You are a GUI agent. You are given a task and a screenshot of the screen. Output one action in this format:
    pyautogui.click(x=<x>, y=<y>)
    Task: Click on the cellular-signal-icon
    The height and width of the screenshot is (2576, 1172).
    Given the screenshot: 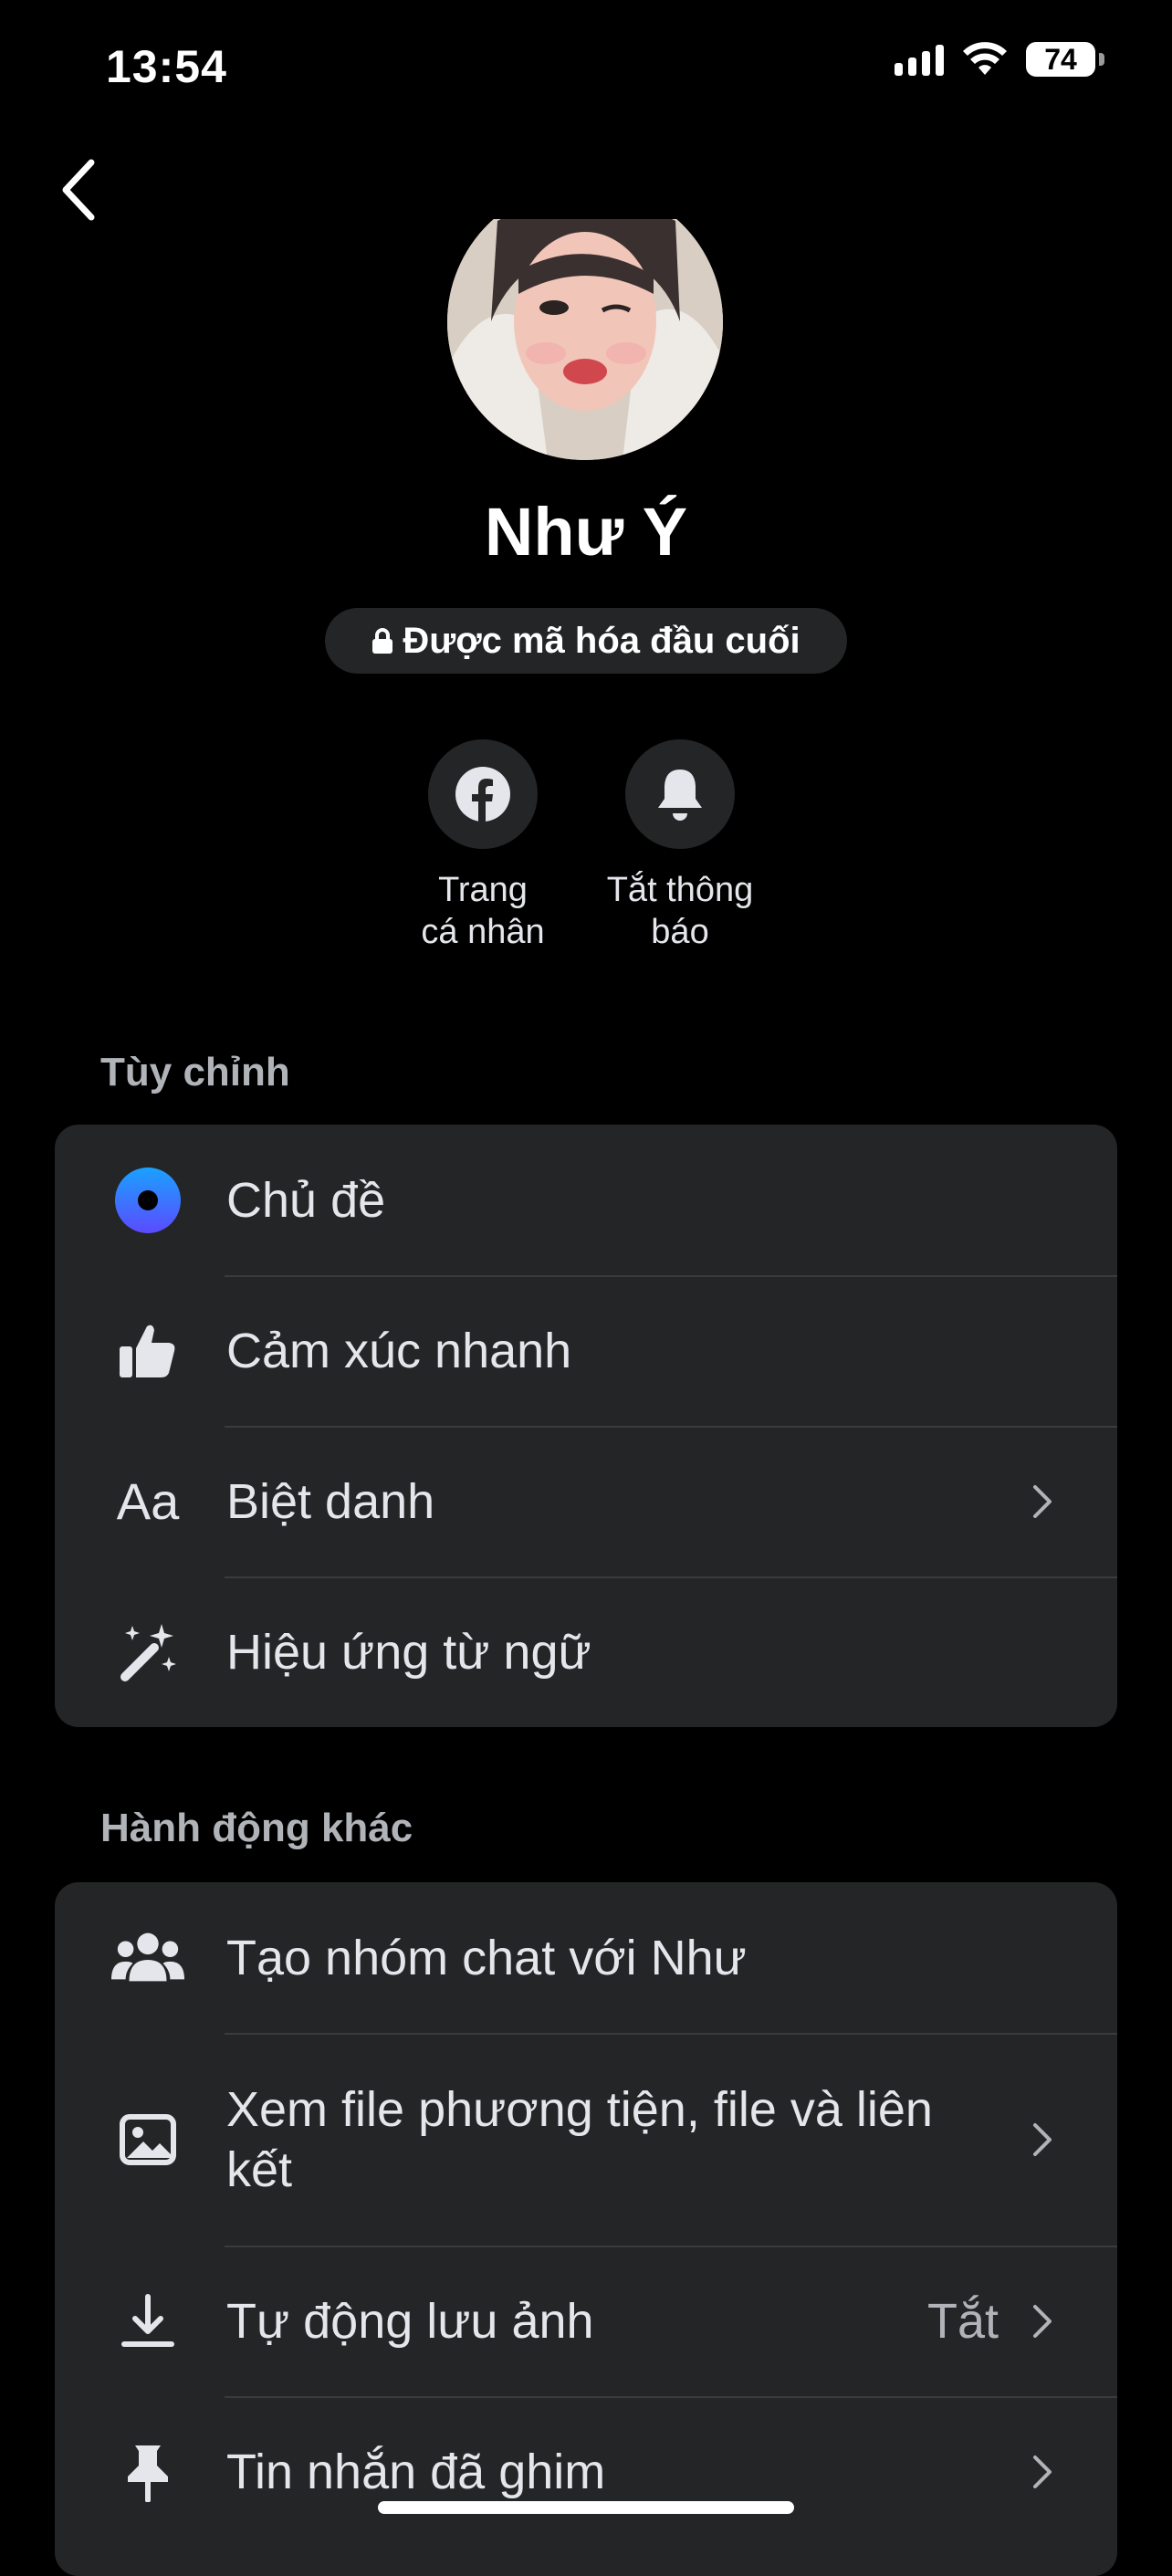 What is the action you would take?
    pyautogui.click(x=919, y=60)
    